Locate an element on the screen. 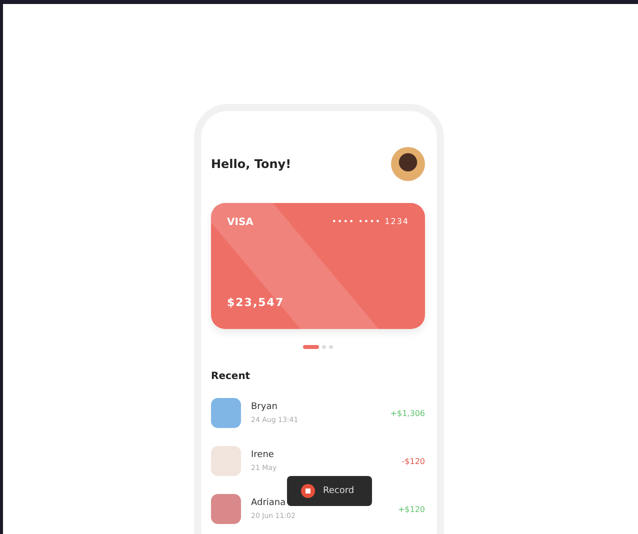 The image size is (638, 534). card-balance: $23,547 is located at coordinates (256, 302).